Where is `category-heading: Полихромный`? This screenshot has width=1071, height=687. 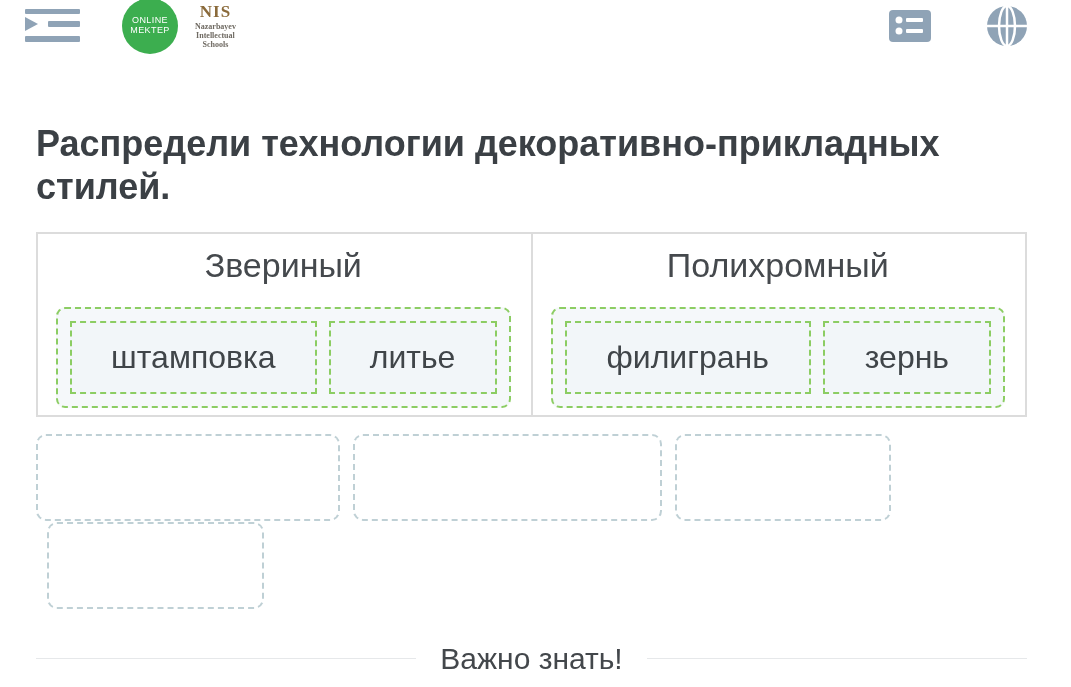
category-heading: Полихромный is located at coordinates (777, 266).